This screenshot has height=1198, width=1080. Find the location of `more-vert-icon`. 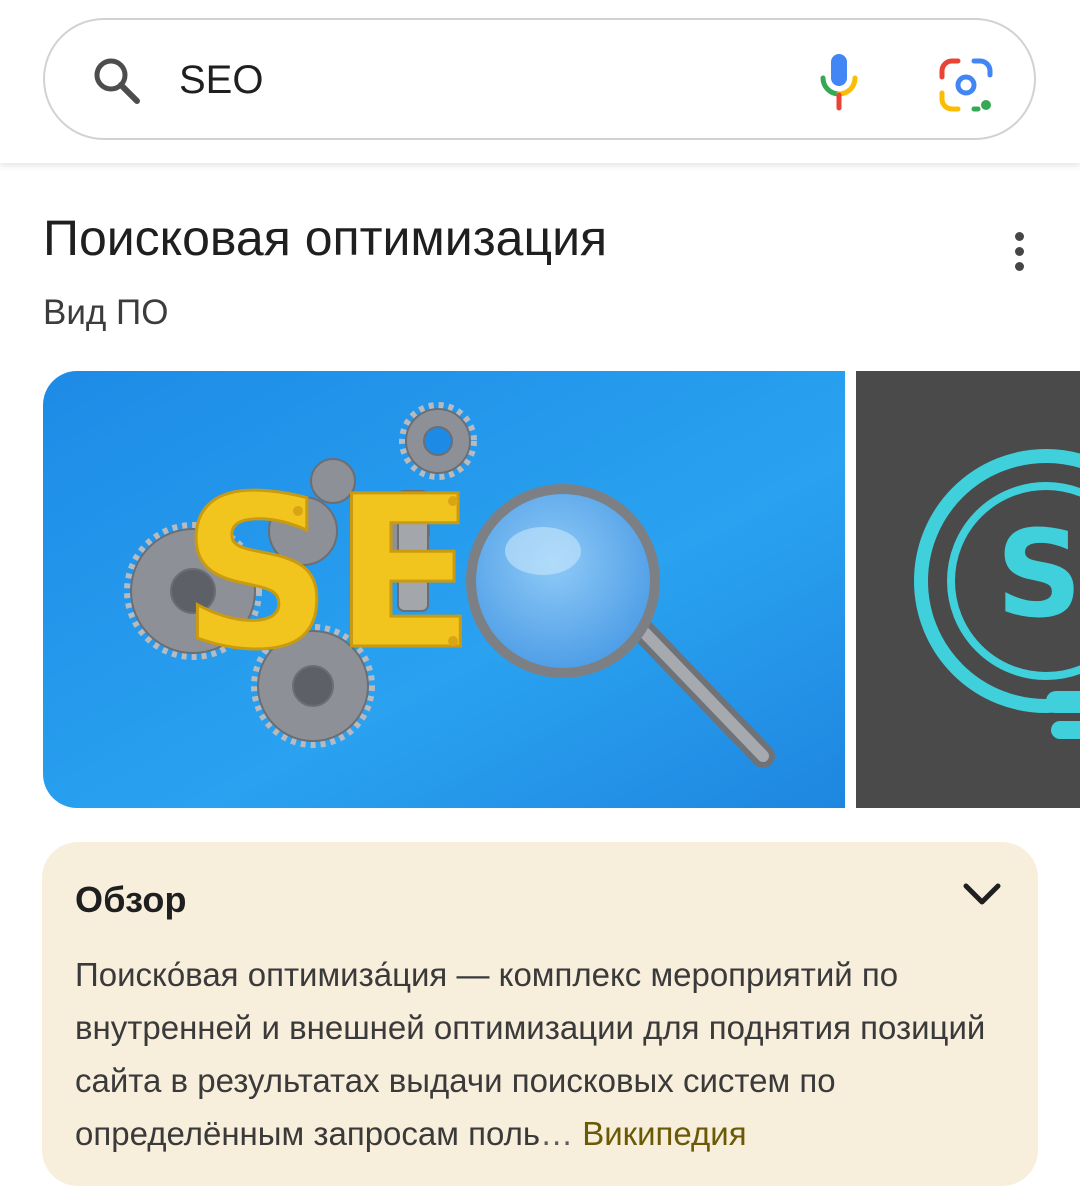

more-vert-icon is located at coordinates (1020, 252).